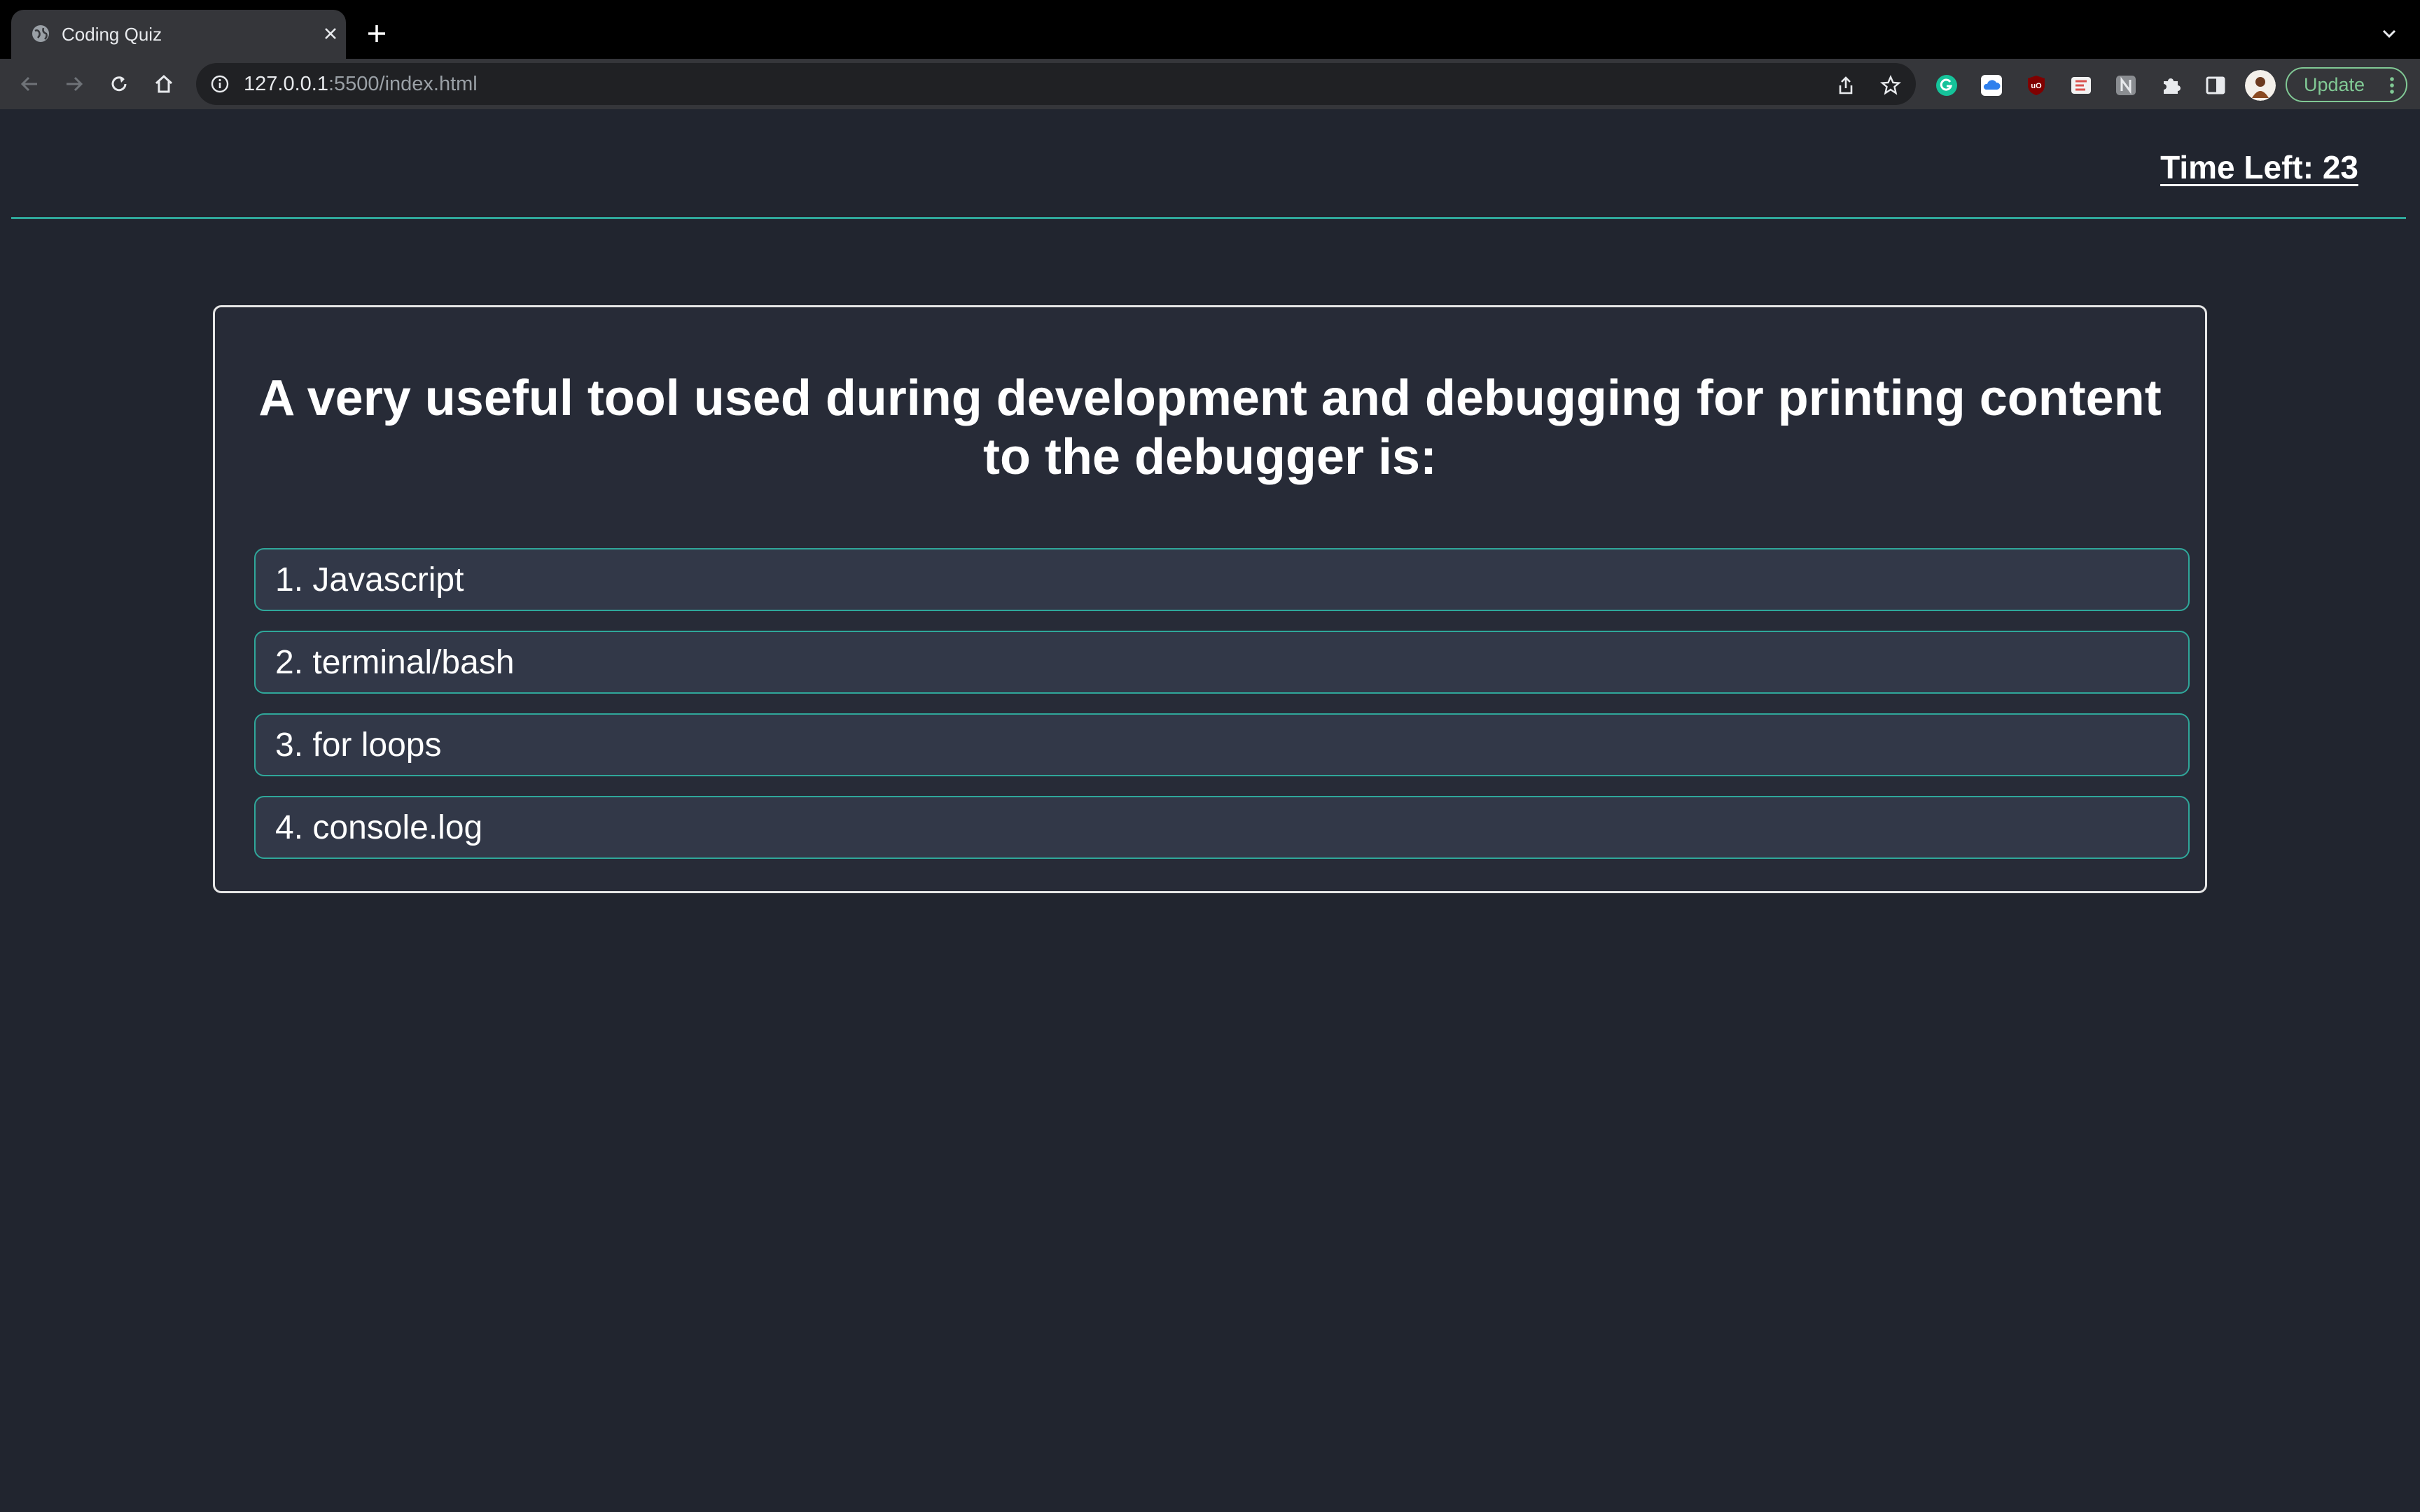 The width and height of the screenshot is (2420, 1512). Describe the element at coordinates (2126, 85) in the screenshot. I see `notion-extension-icon` at that location.